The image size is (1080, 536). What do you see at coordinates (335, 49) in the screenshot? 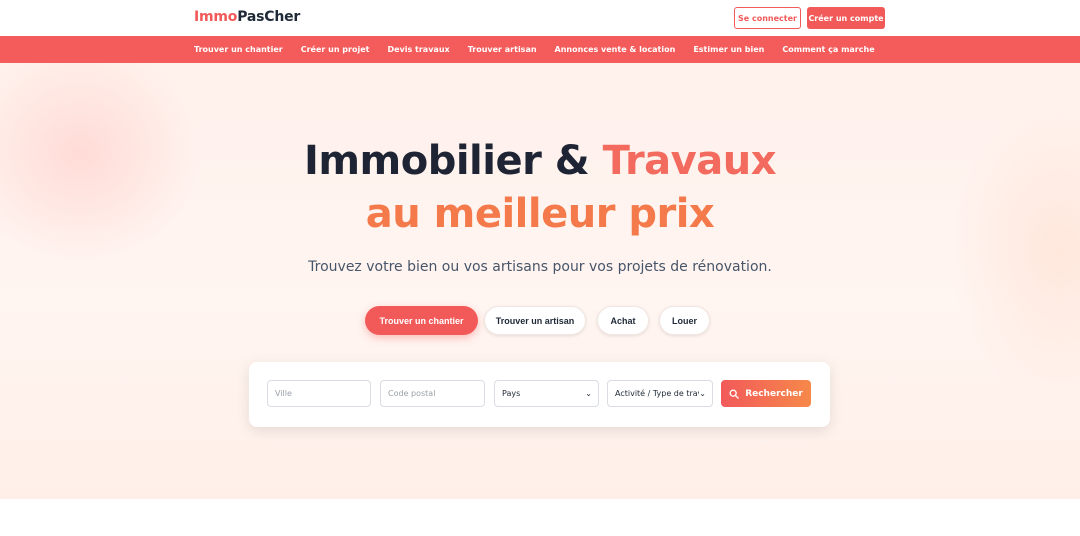
I see `nav-item-creer-projet: Créer un projet` at bounding box center [335, 49].